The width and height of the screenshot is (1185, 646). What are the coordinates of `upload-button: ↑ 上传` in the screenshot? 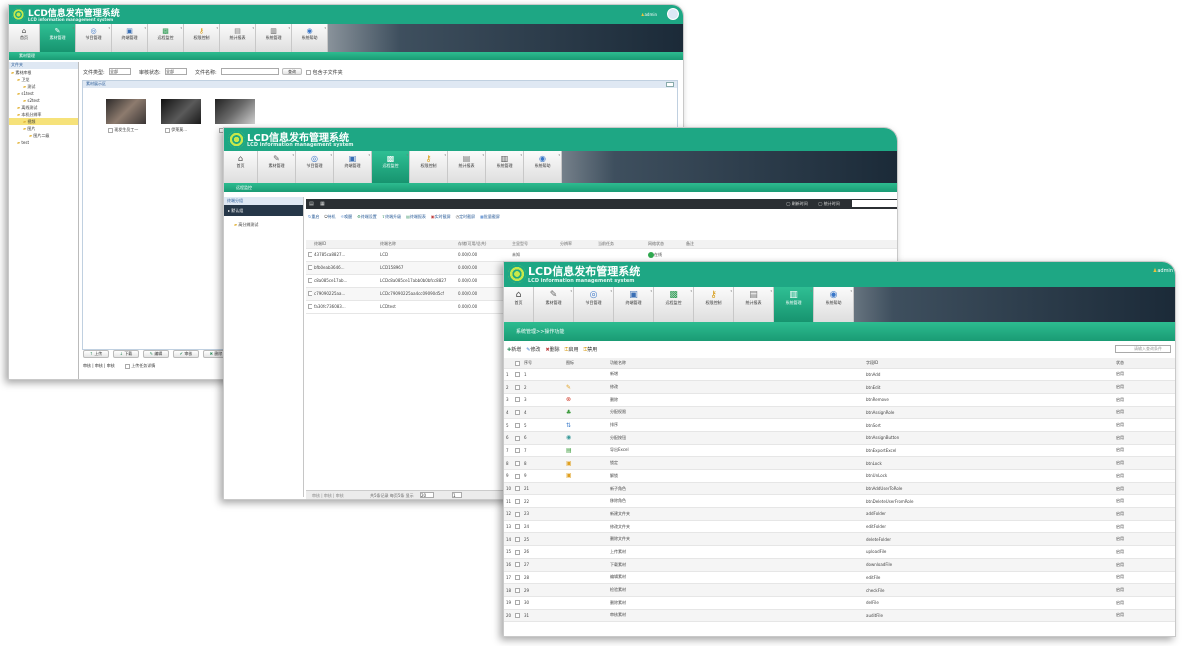 It's located at (96, 354).